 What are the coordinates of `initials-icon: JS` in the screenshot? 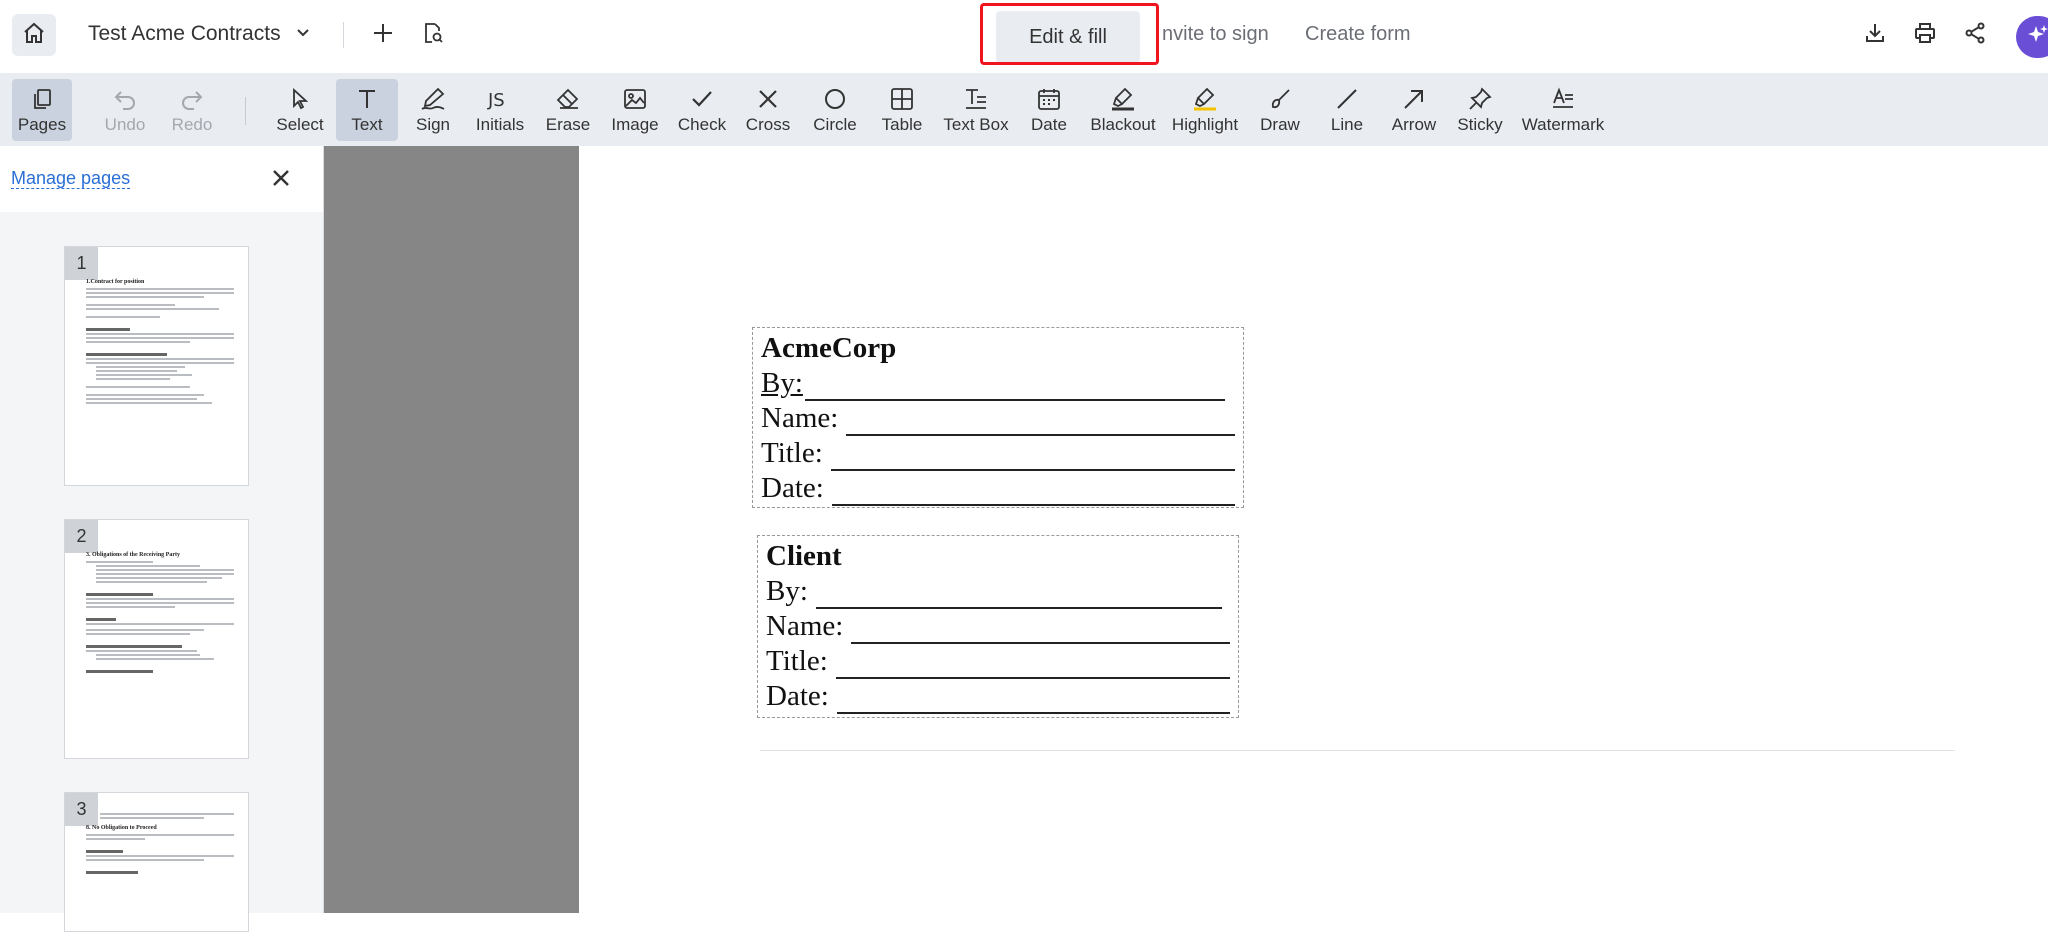 It's located at (500, 99).